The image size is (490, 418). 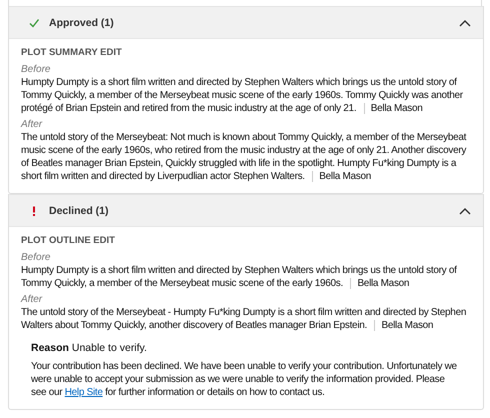 I want to click on edit-field-label: PLOT OUTLINE EDIT, so click(x=68, y=240).